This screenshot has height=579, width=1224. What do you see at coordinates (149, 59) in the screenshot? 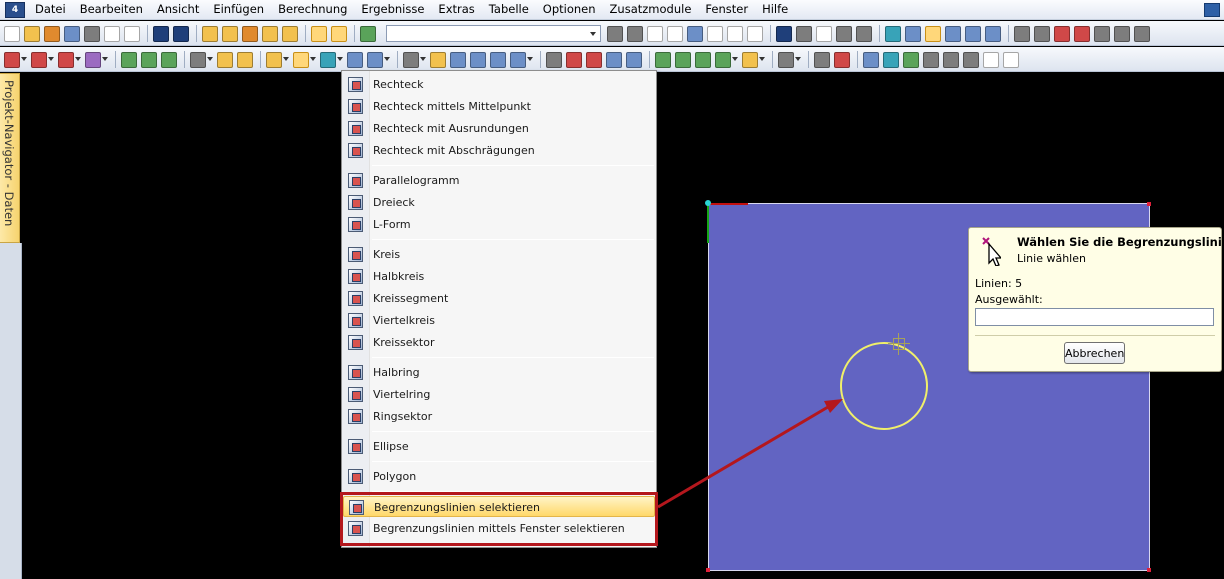
I see `element-icon` at bounding box center [149, 59].